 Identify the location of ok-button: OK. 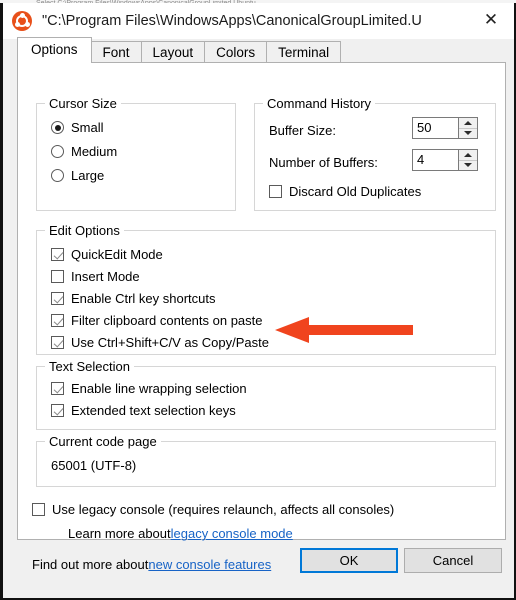
(349, 560).